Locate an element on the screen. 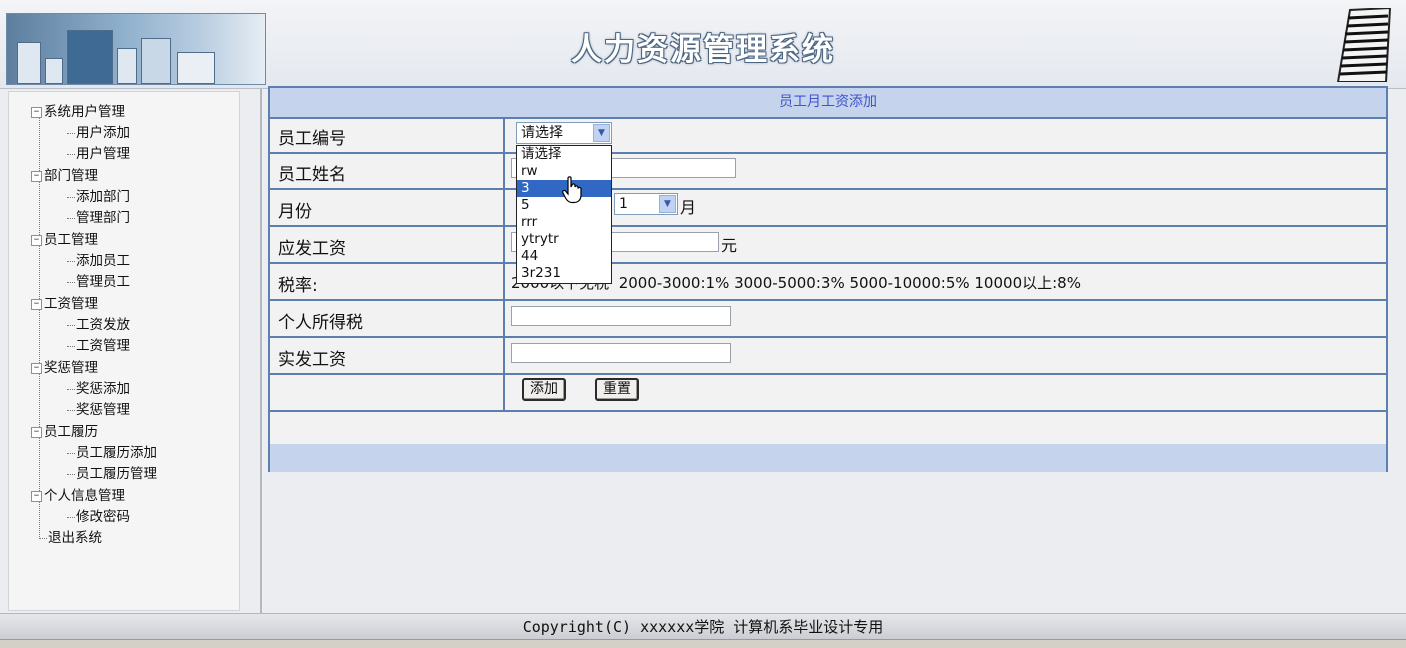 This screenshot has height=648, width=1406. gross-salary-unit: 元 is located at coordinates (729, 245).